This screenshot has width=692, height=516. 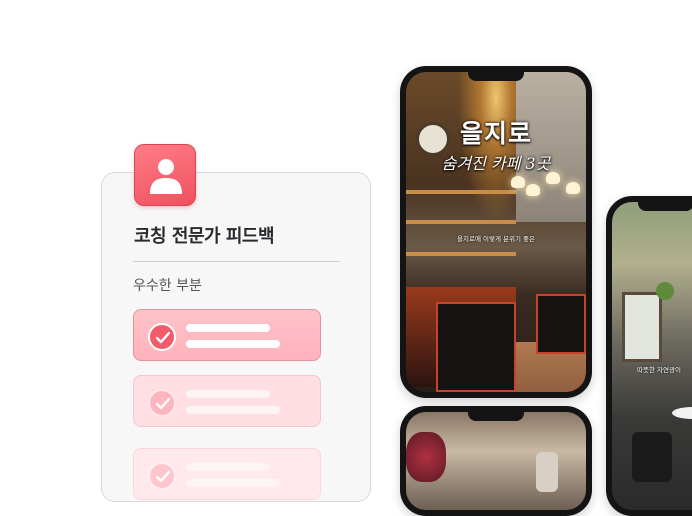 I want to click on table, so click(x=682, y=413).